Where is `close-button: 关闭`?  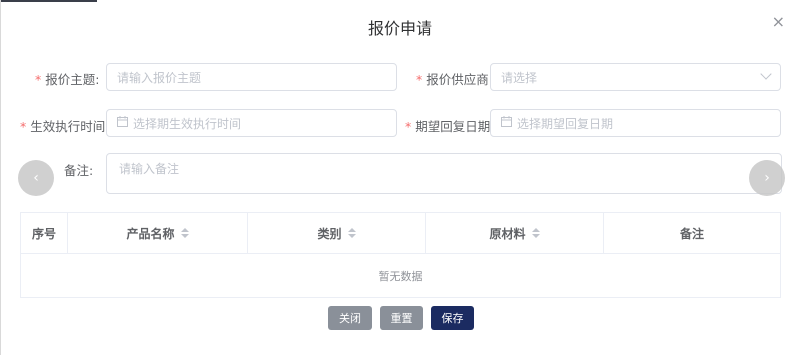
close-button: 关闭 is located at coordinates (350, 318).